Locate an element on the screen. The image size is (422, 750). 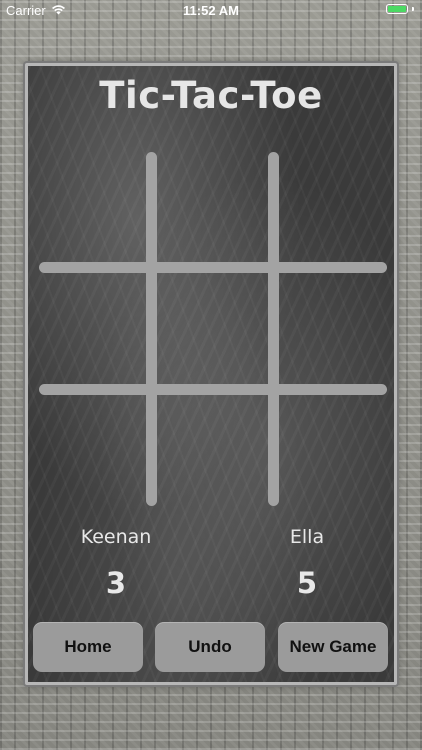
player-1-score: 3 is located at coordinates (116, 583).